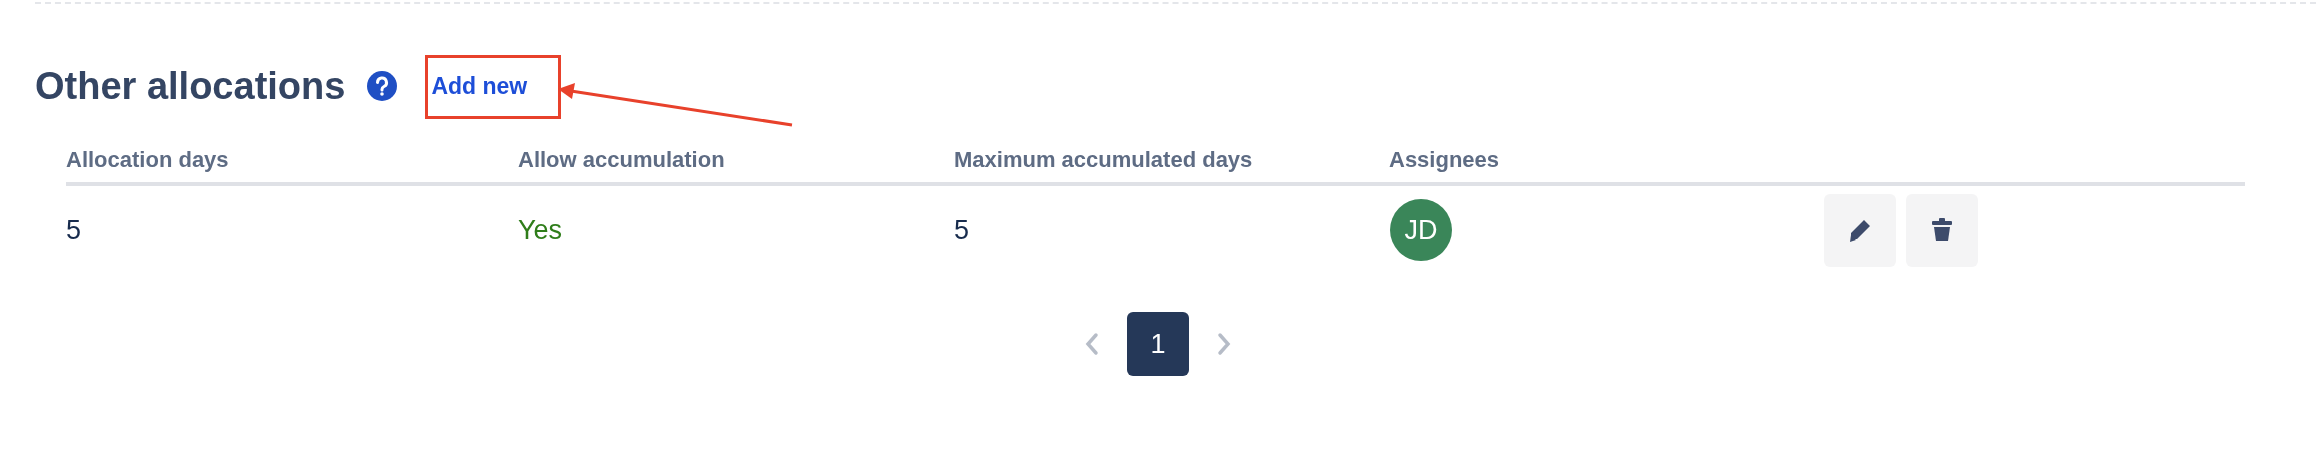 The width and height of the screenshot is (2316, 456). I want to click on add-new-link: Add new, so click(479, 86).